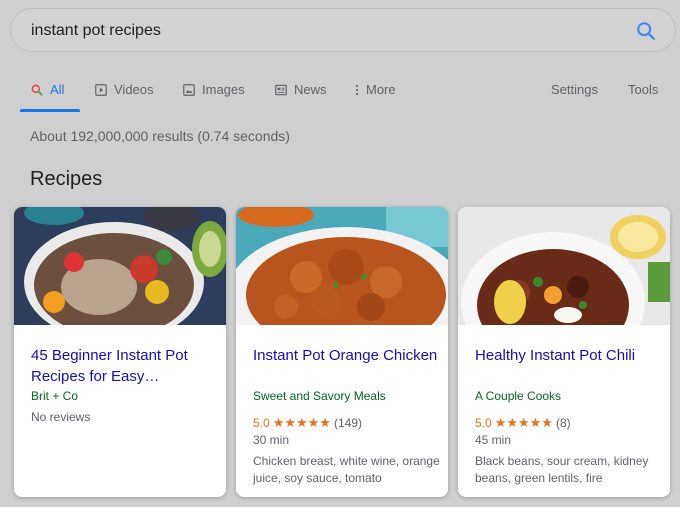 The width and height of the screenshot is (680, 507). What do you see at coordinates (319, 396) in the screenshot?
I see `recipe-source: Sweet and Savory Meals` at bounding box center [319, 396].